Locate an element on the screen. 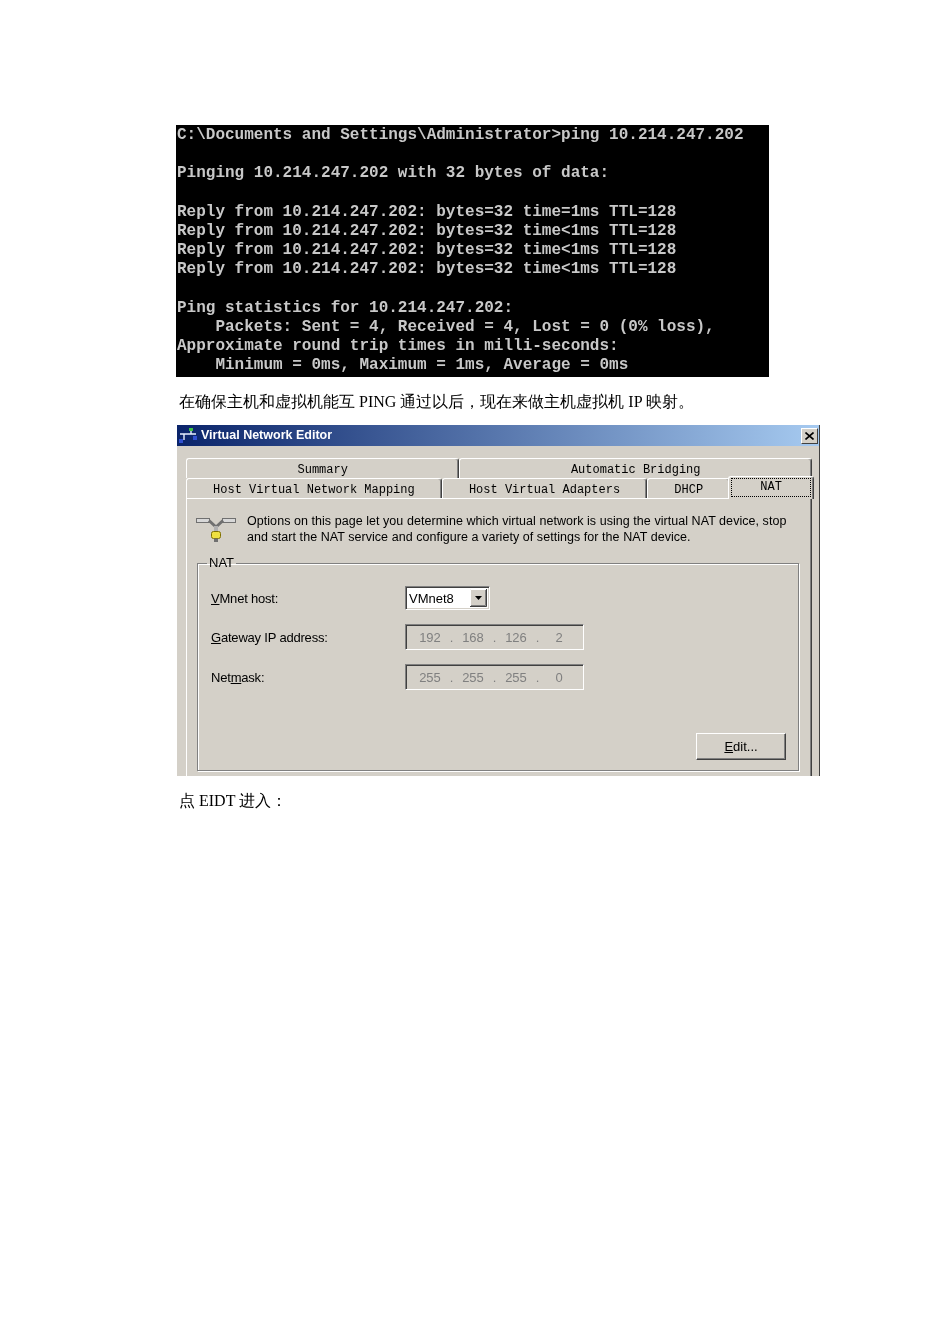 This screenshot has width=950, height=1344. plug-icon is located at coordinates (216, 528).